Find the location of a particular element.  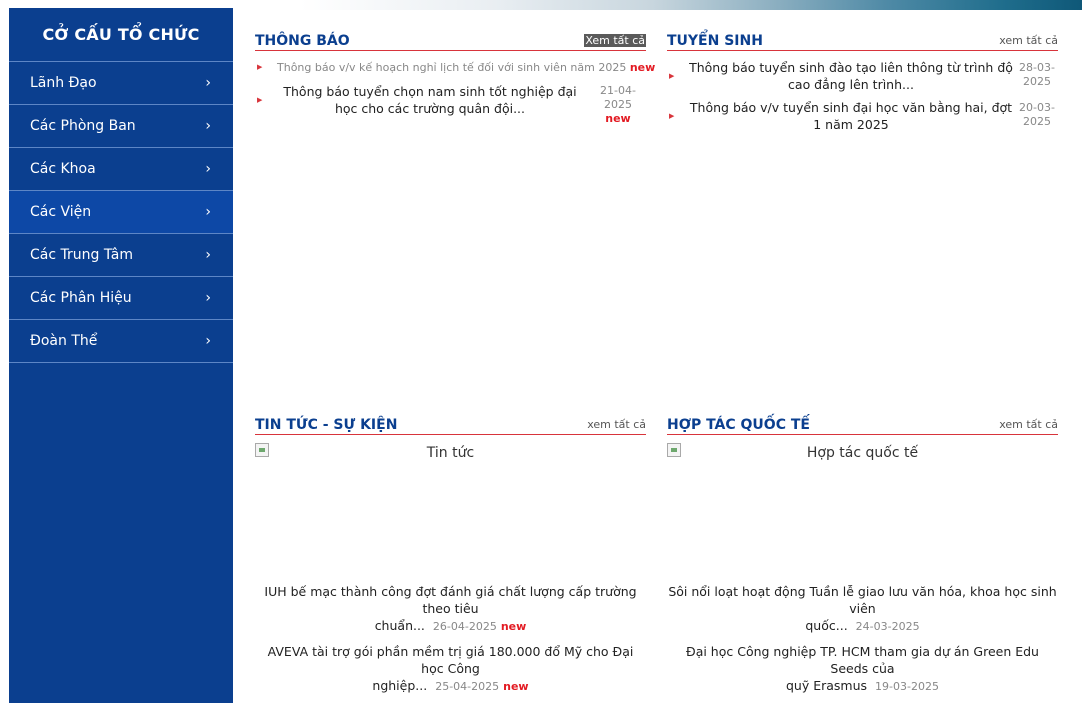

list-item-date: 28-03- is located at coordinates (1037, 67).